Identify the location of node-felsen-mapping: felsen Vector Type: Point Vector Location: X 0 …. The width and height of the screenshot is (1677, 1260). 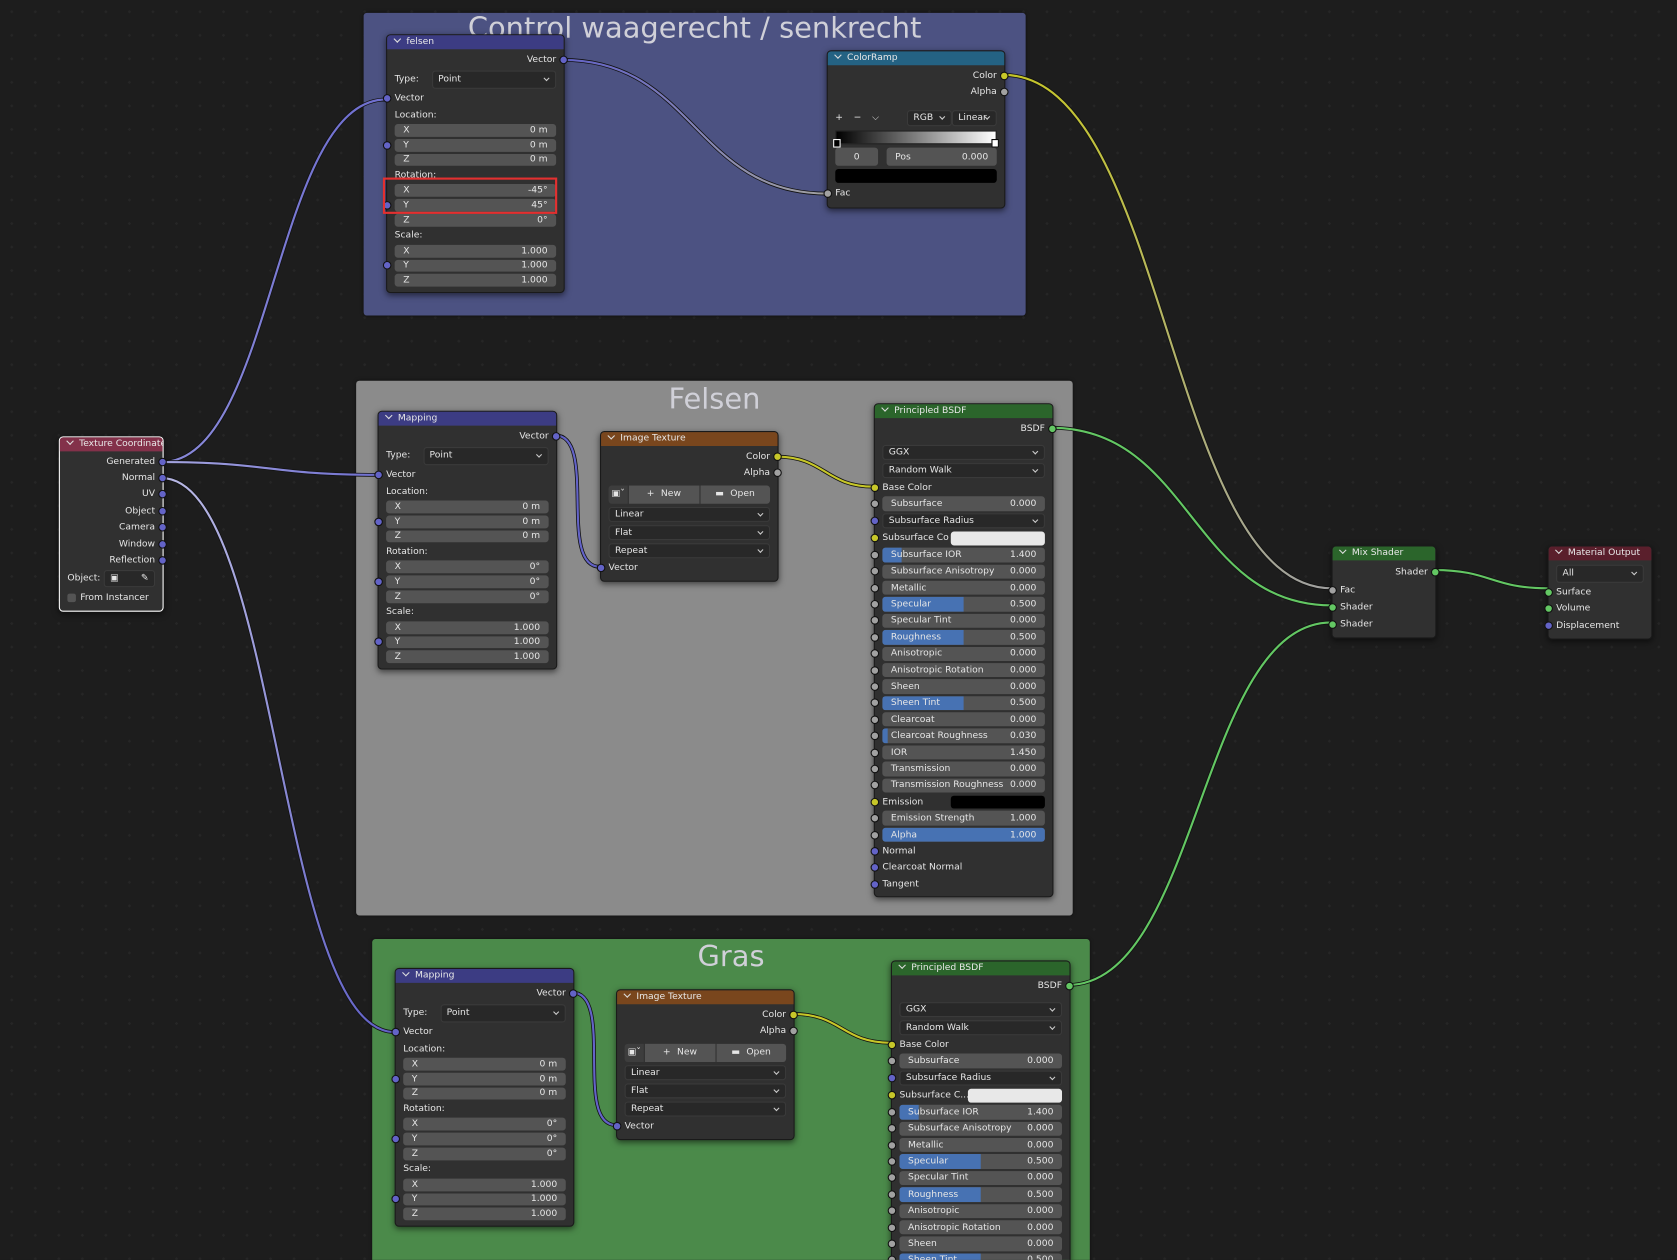
(475, 164).